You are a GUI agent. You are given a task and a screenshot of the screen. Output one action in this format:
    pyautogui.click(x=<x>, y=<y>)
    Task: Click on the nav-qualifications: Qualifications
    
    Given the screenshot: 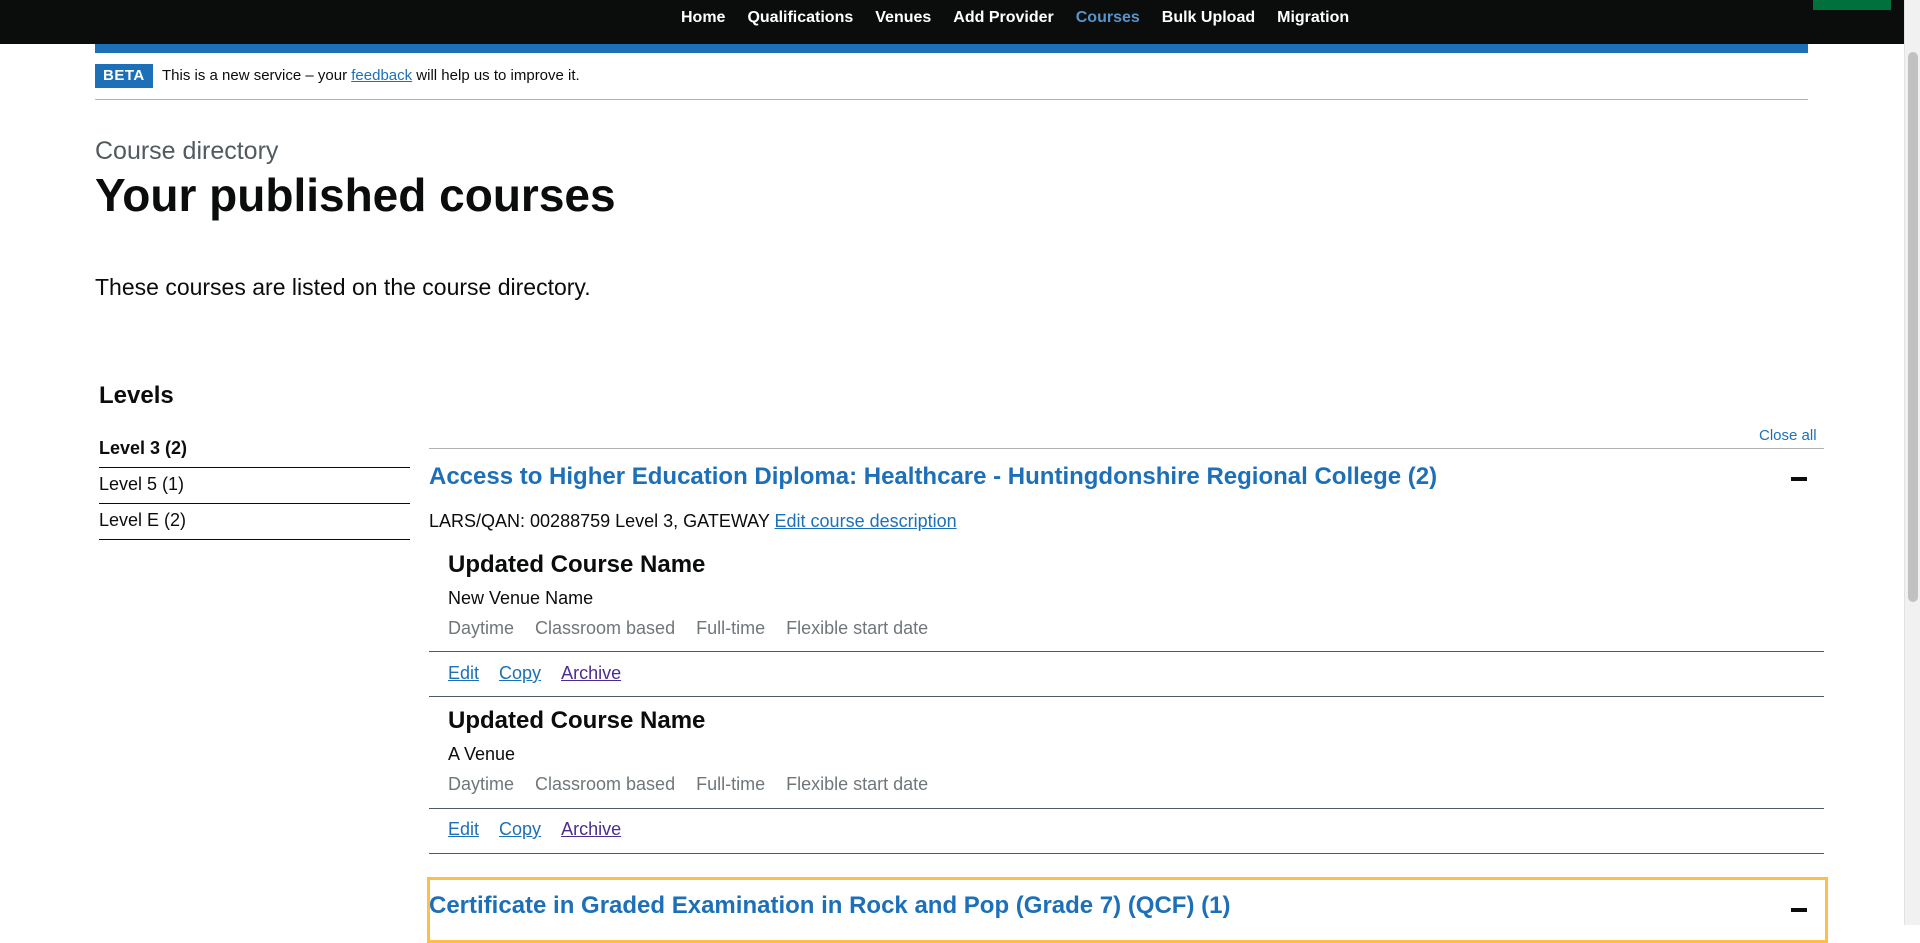 What is the action you would take?
    pyautogui.click(x=800, y=18)
    